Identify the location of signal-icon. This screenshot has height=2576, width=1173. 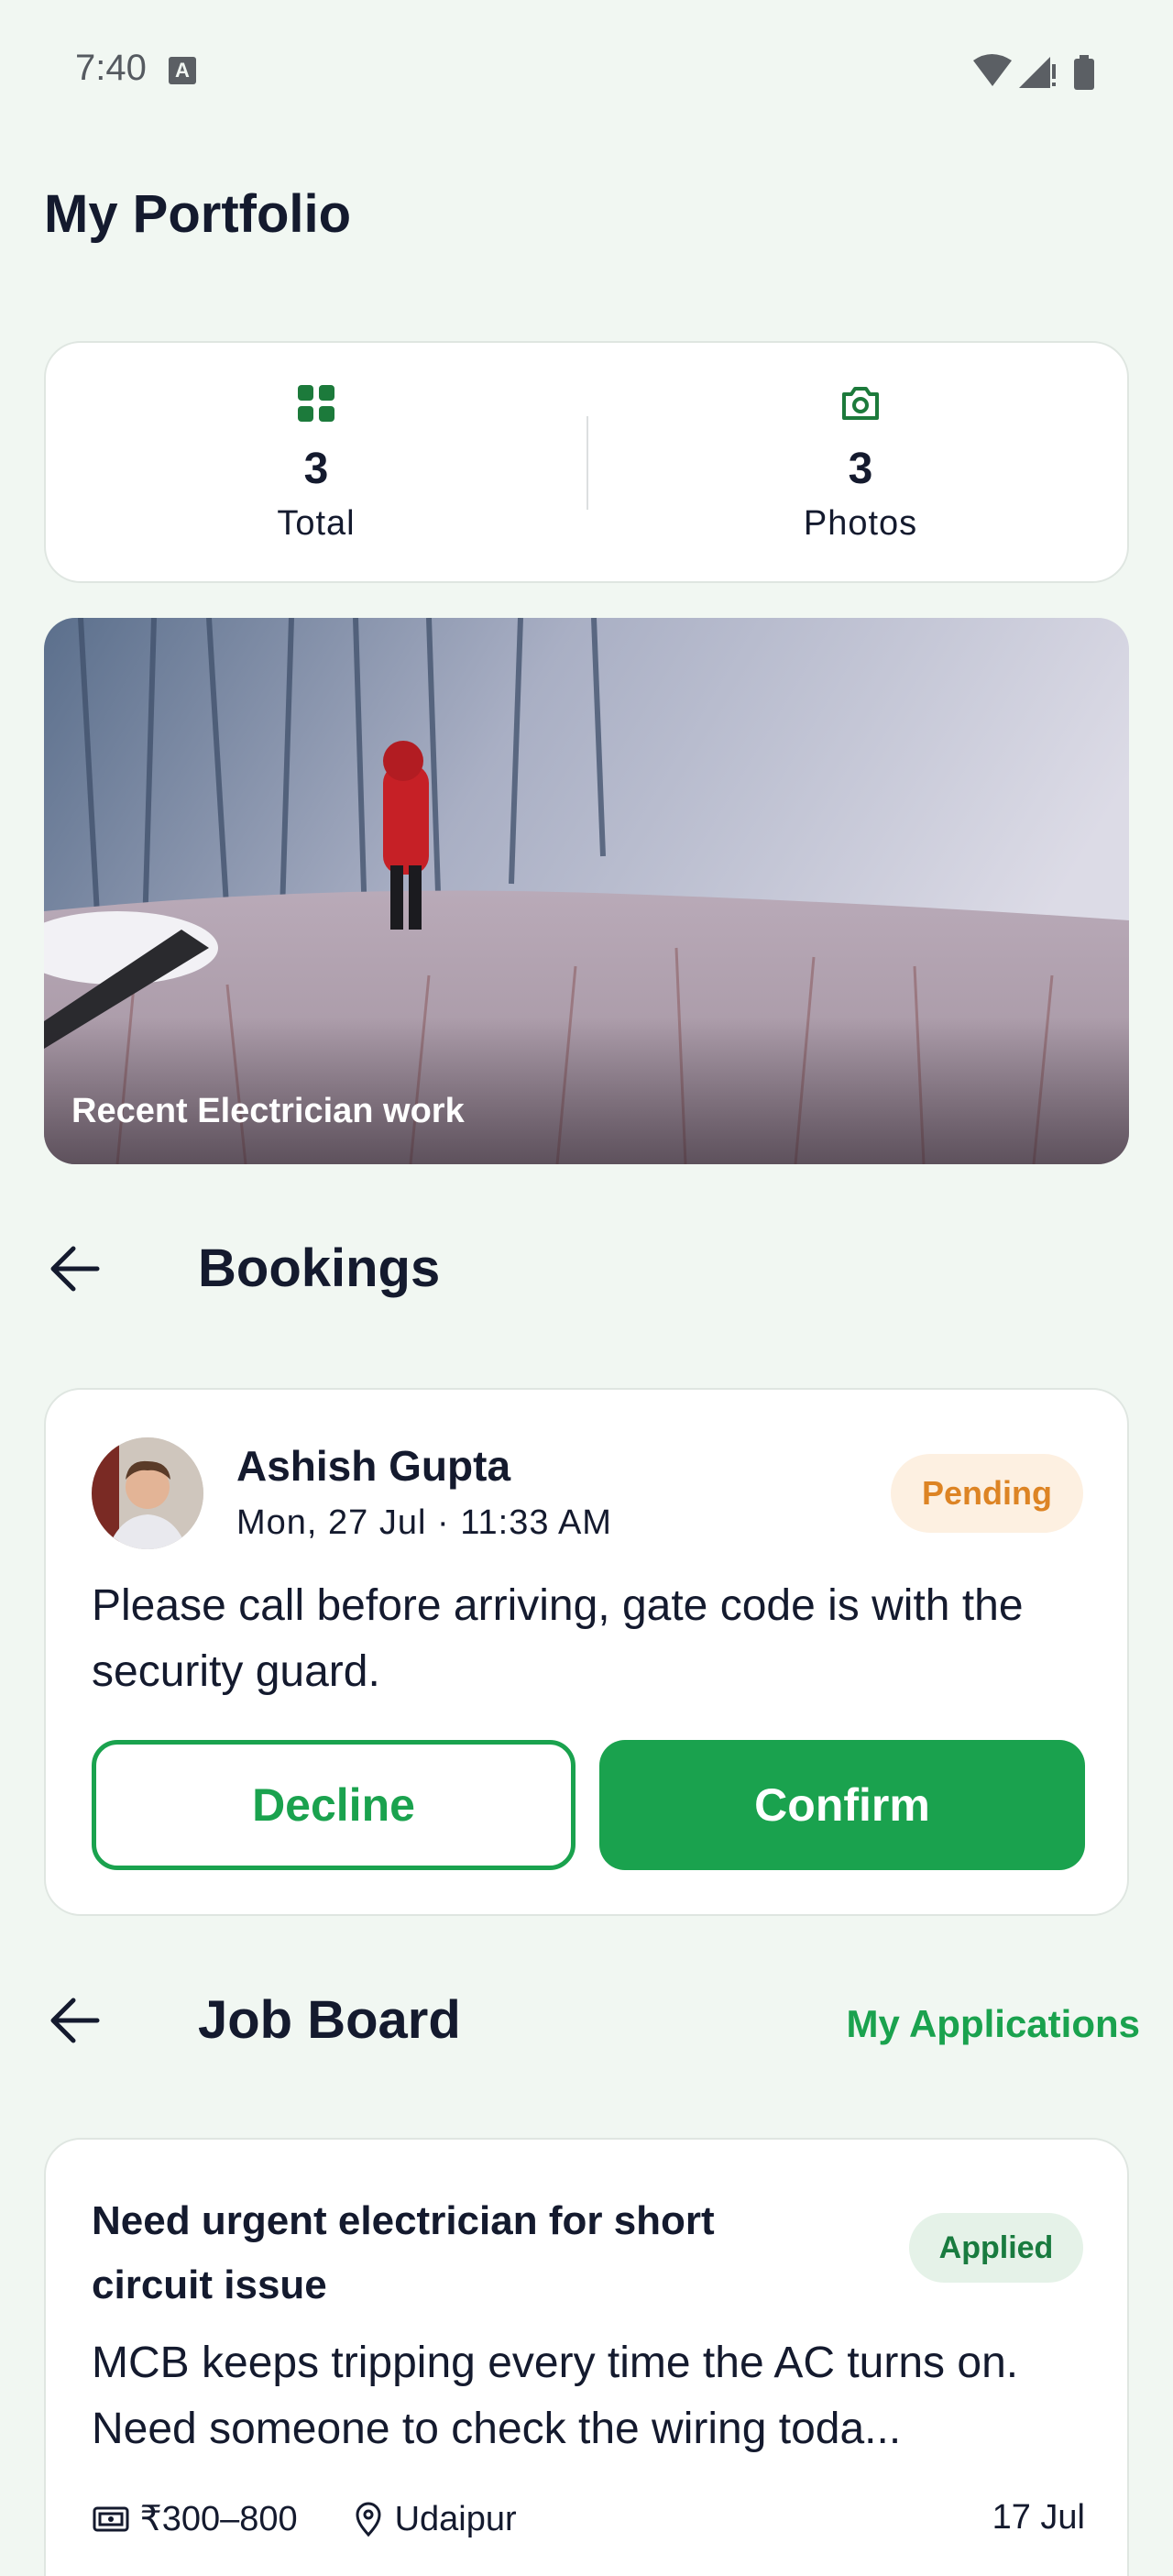
(1034, 72).